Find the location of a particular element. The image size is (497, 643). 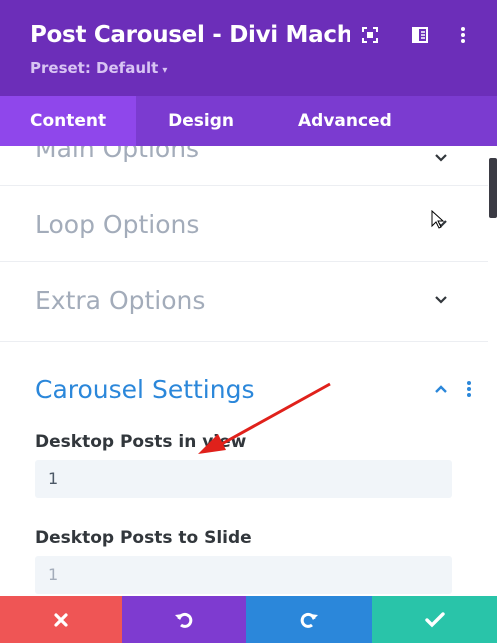

preset-selector: Preset: Default ▾ is located at coordinates (98, 68).